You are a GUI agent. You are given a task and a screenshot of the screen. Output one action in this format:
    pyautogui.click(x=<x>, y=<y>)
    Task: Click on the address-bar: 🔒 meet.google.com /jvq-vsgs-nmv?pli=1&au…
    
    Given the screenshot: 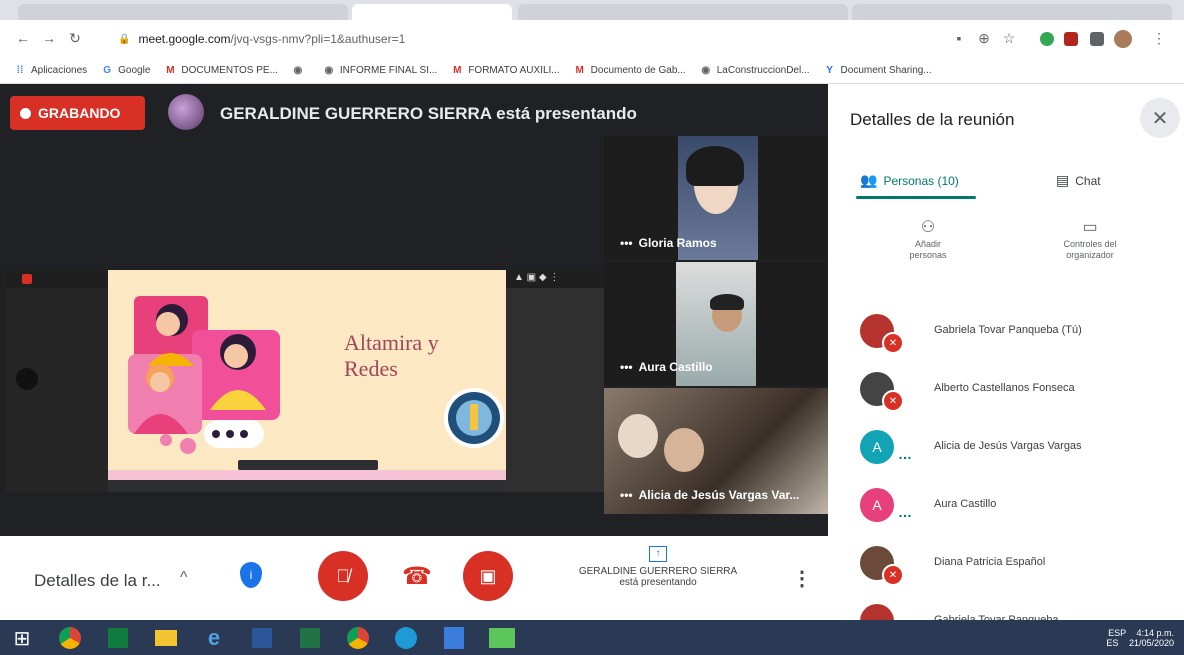 What is the action you would take?
    pyautogui.click(x=527, y=39)
    